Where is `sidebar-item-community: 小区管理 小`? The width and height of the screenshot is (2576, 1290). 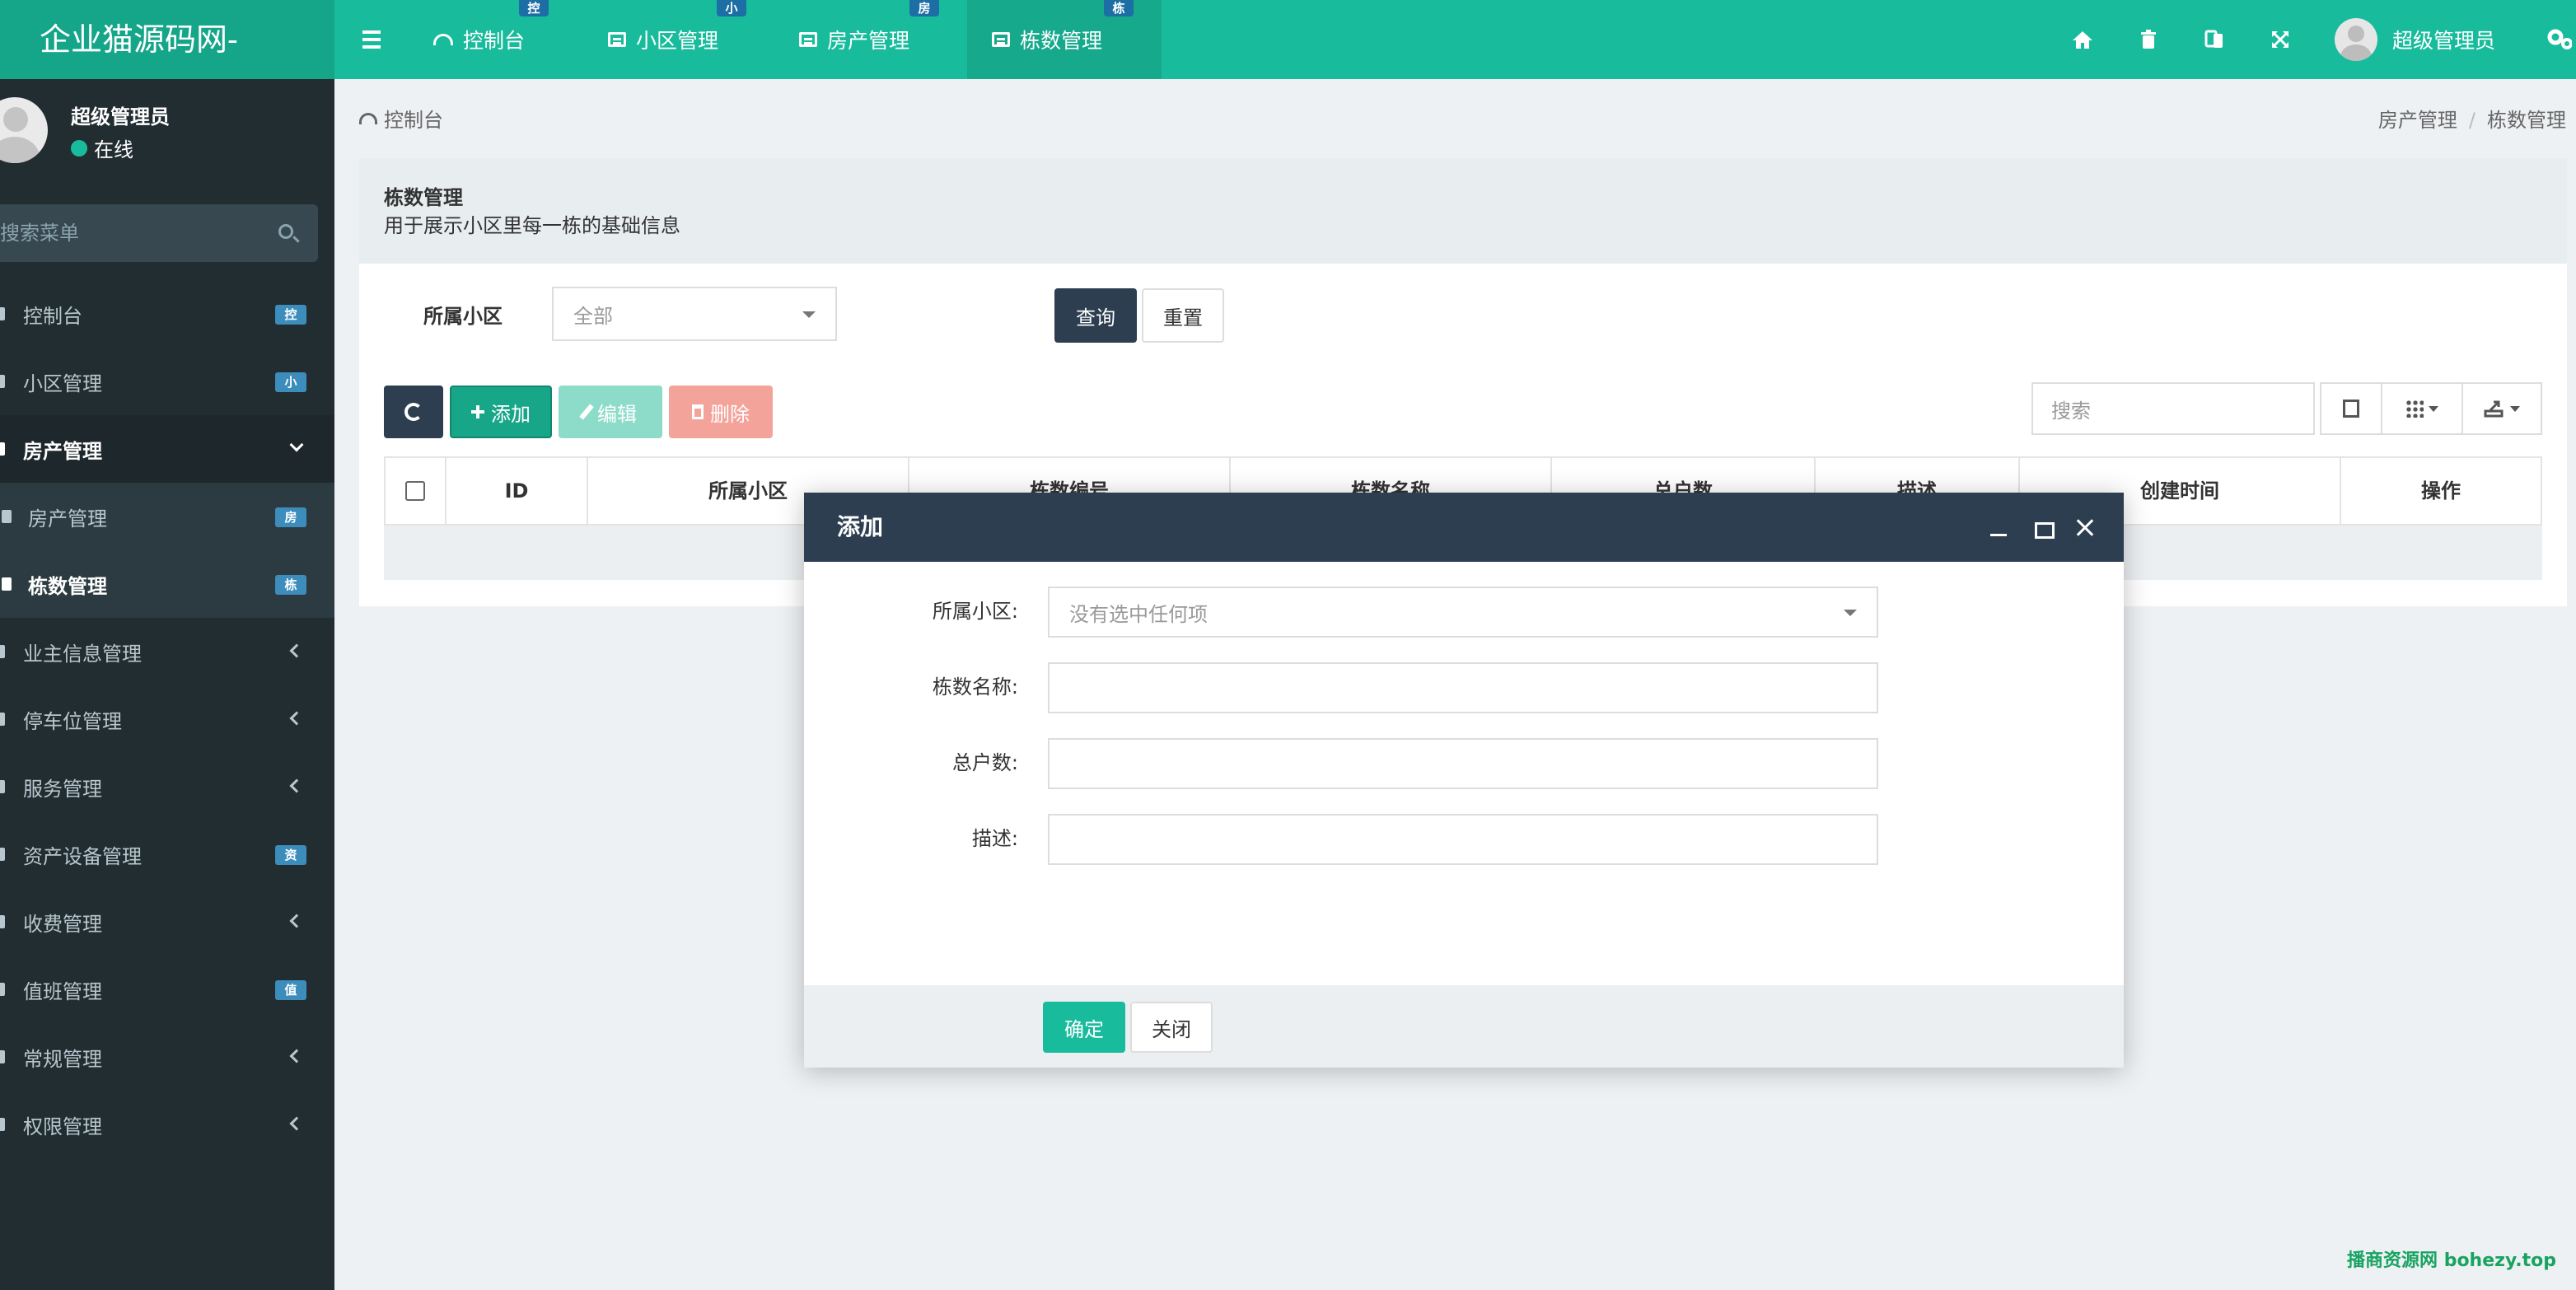
sidebar-item-community: 小区管理 小 is located at coordinates (167, 381).